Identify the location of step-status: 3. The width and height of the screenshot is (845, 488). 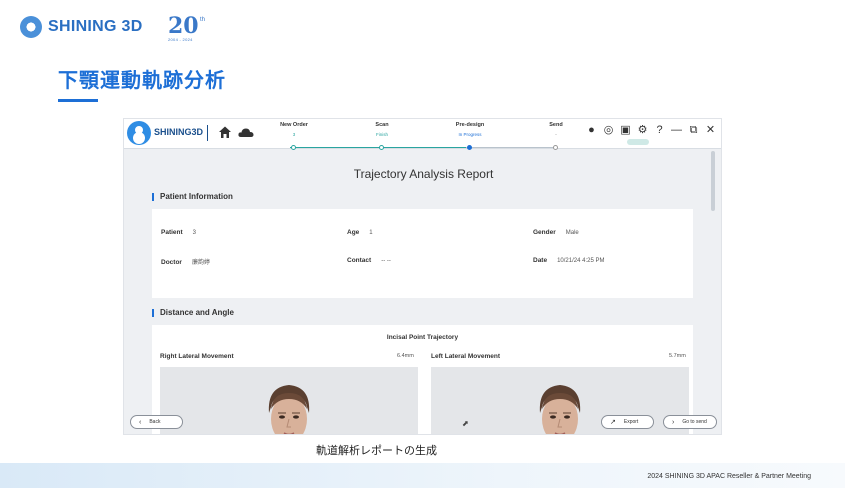
(294, 134).